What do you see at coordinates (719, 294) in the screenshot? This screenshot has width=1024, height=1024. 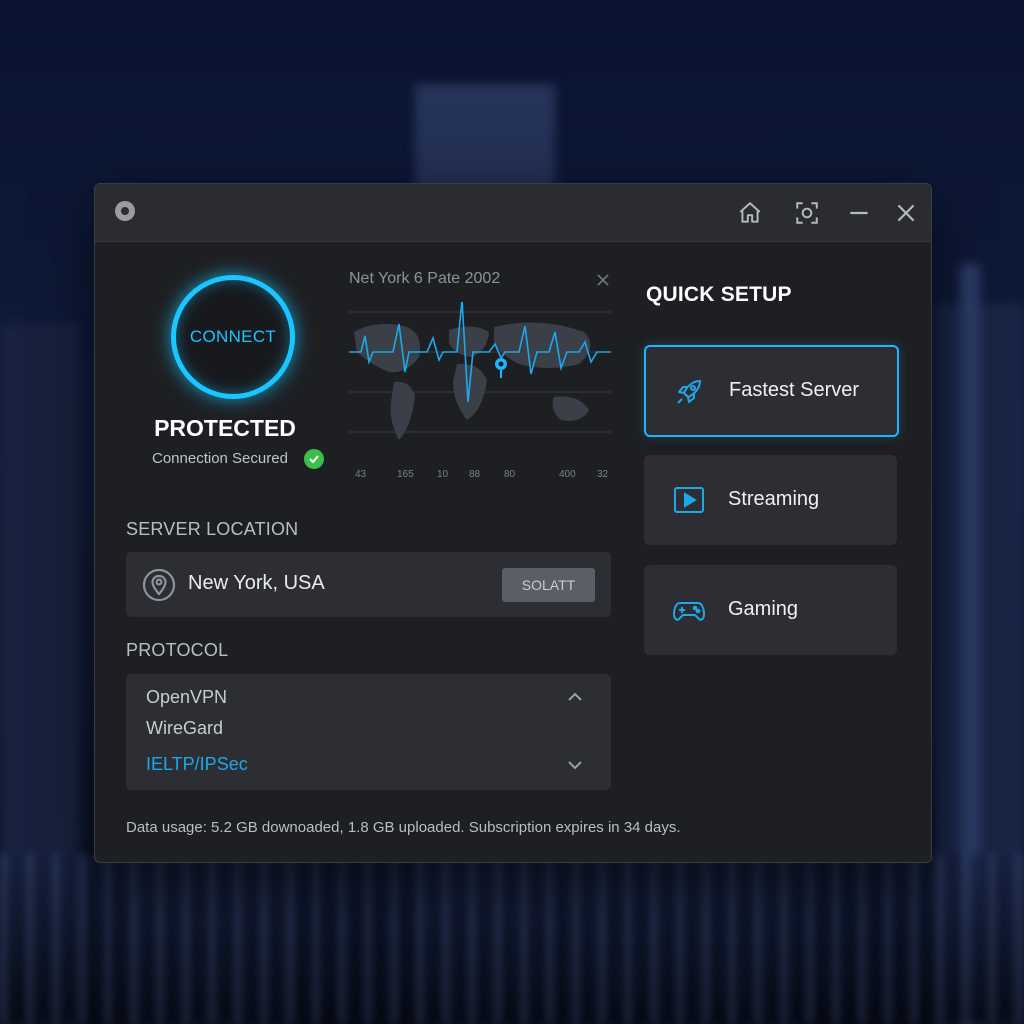 I see `quick-setup-title: QUICK SETUP` at bounding box center [719, 294].